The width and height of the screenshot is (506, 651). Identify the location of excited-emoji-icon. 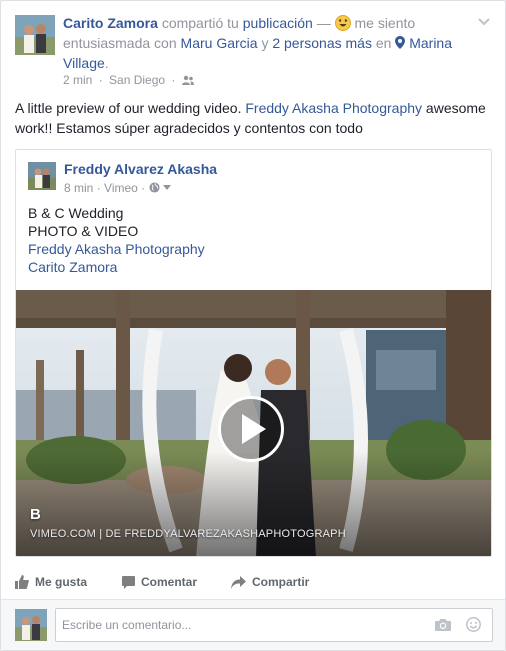
(342, 23).